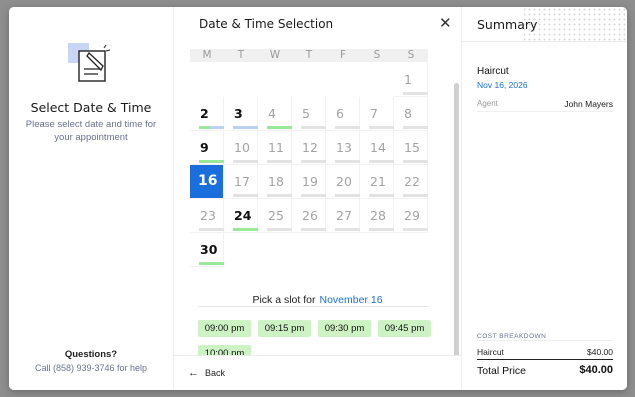  What do you see at coordinates (275, 55) in the screenshot?
I see `weekday-label: W` at bounding box center [275, 55].